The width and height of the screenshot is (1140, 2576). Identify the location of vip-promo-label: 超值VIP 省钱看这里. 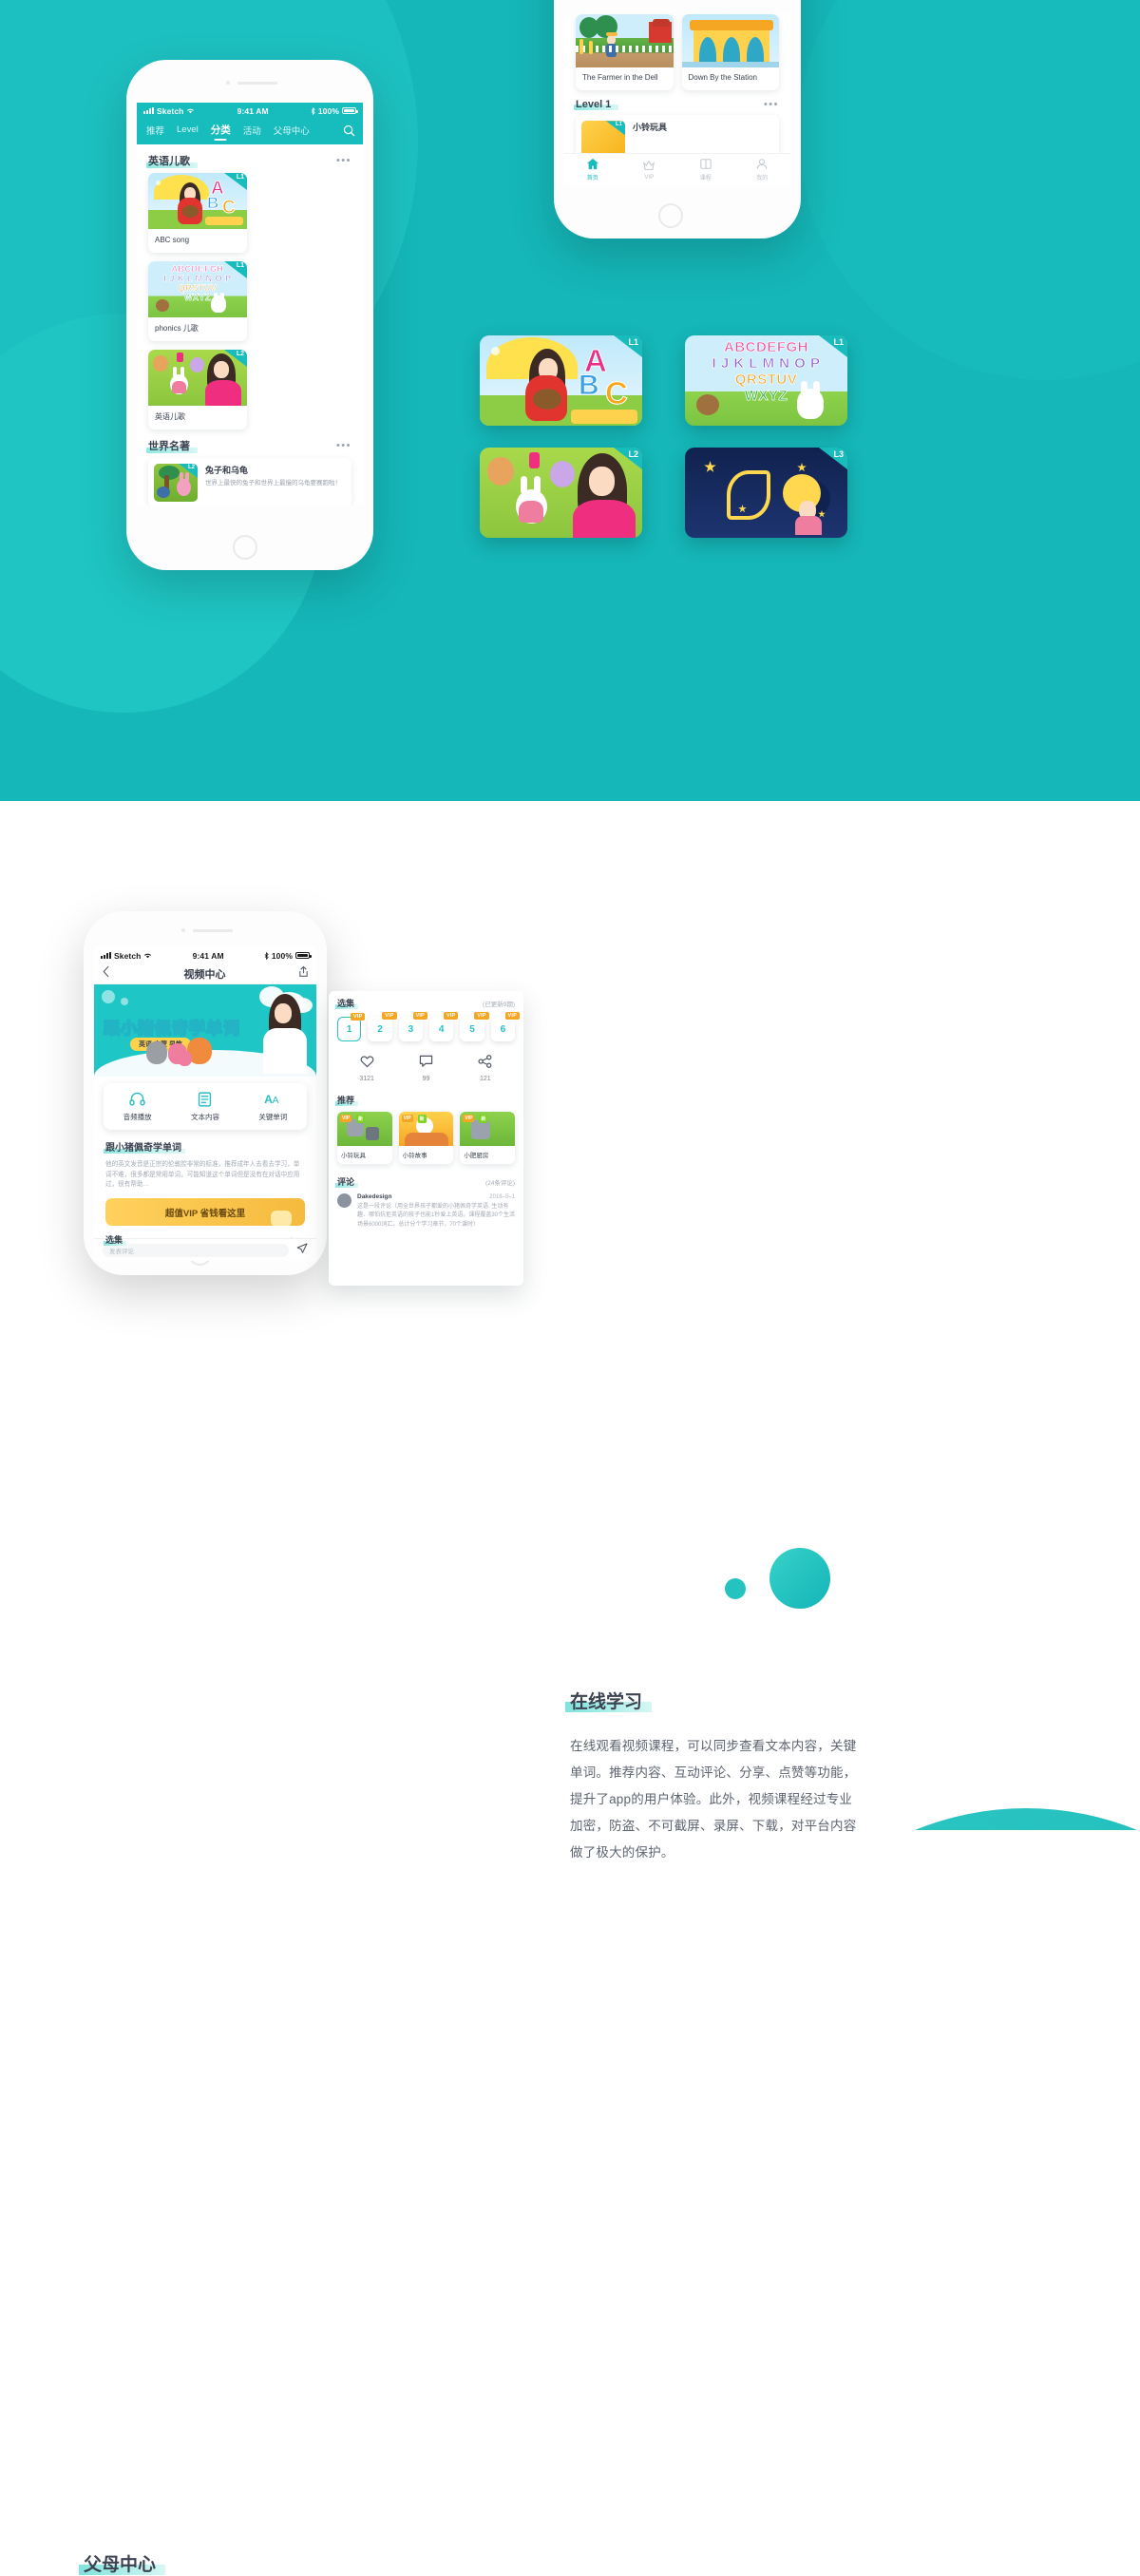
(205, 1213).